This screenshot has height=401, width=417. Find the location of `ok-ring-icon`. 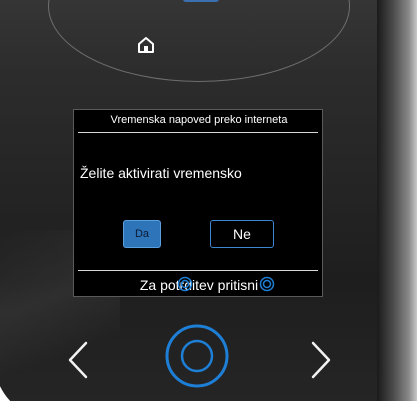

ok-ring-icon is located at coordinates (267, 284).